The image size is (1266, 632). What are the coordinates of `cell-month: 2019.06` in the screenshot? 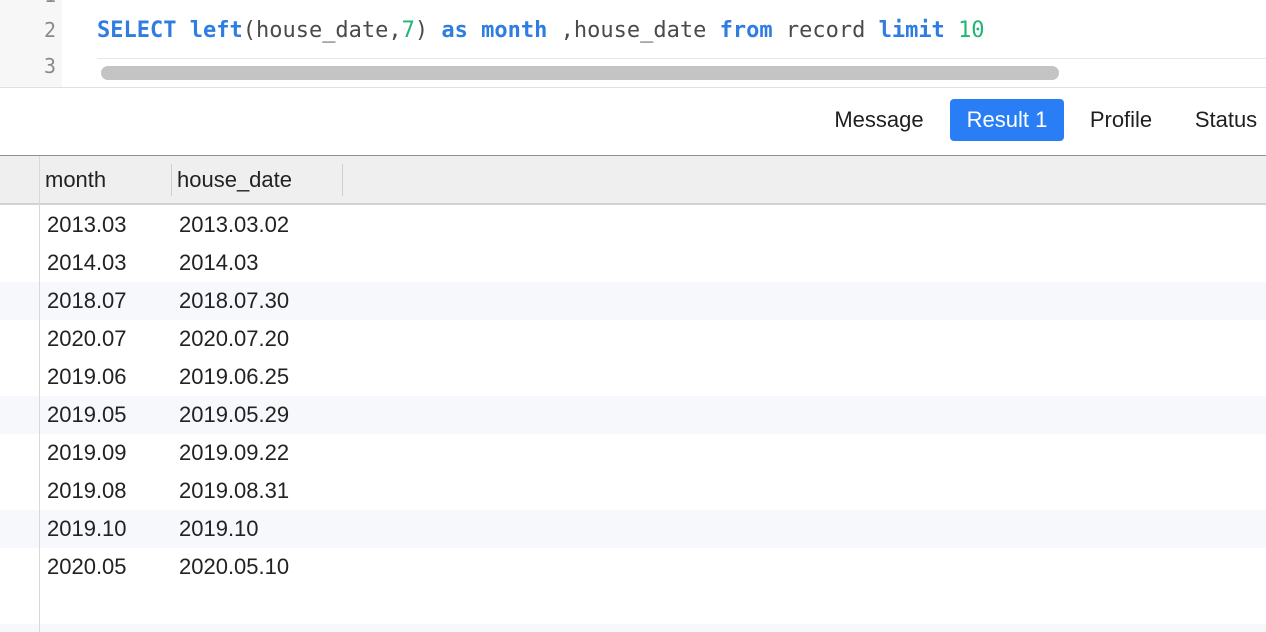 It's located at (87, 377).